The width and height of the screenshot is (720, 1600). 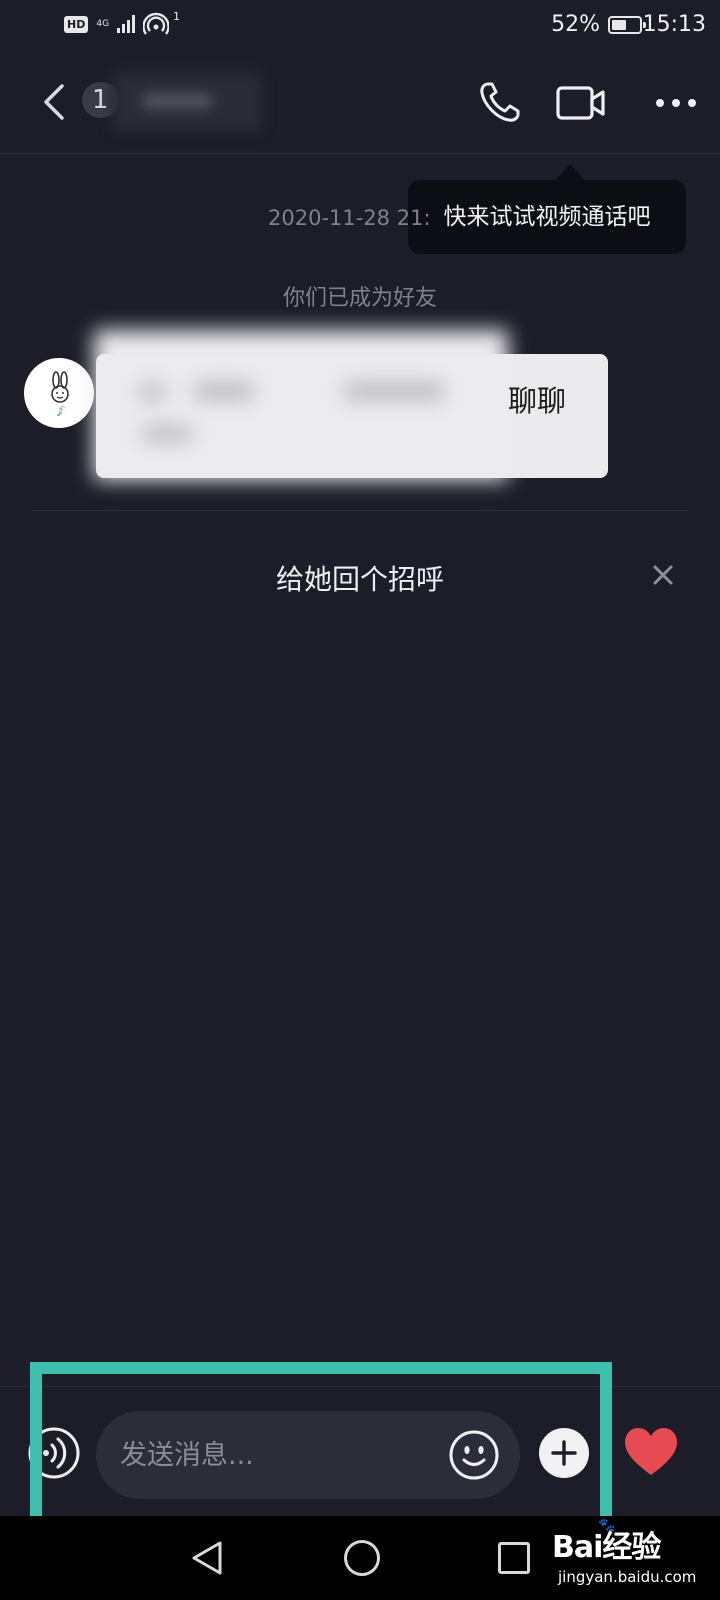 What do you see at coordinates (570, 172) in the screenshot?
I see `tooltip-arrow` at bounding box center [570, 172].